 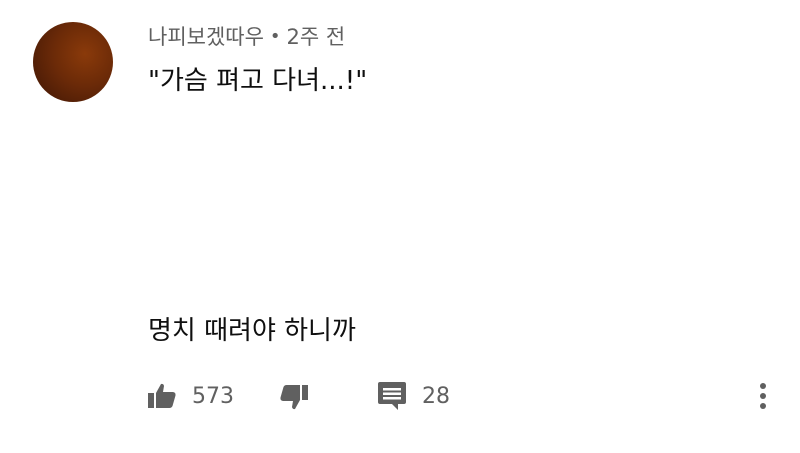 What do you see at coordinates (413, 396) in the screenshot?
I see `reply-button: 28` at bounding box center [413, 396].